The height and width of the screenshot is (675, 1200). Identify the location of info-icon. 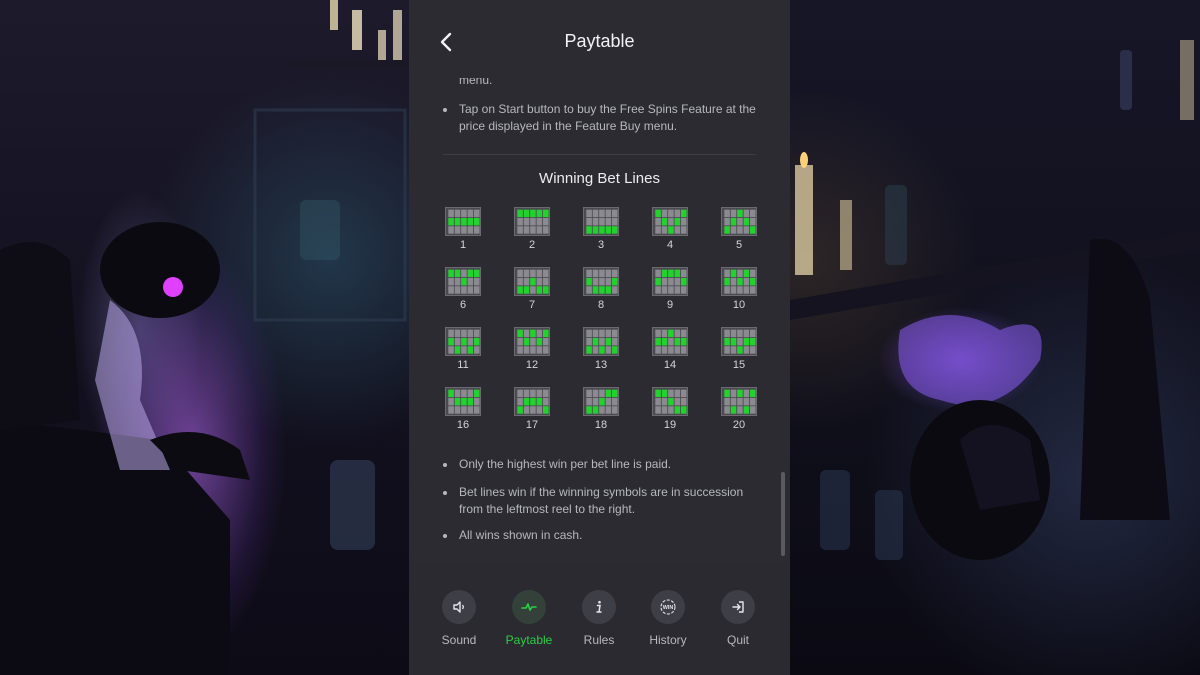
(599, 606).